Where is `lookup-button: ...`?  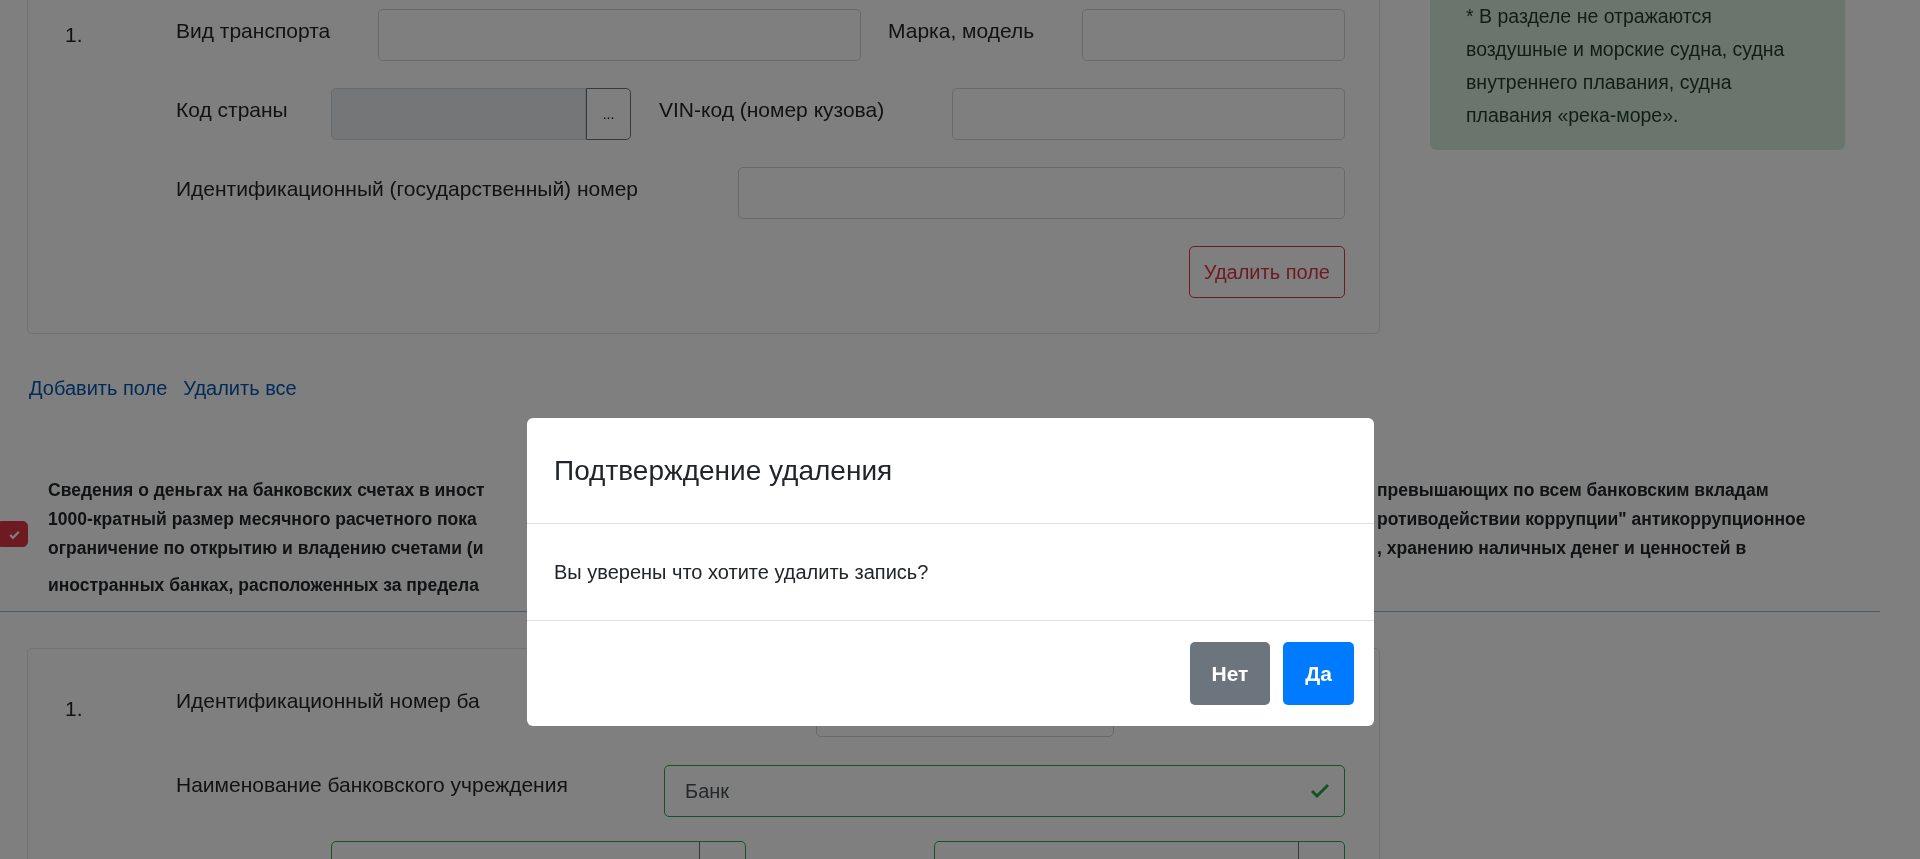
lookup-button: ... is located at coordinates (608, 114).